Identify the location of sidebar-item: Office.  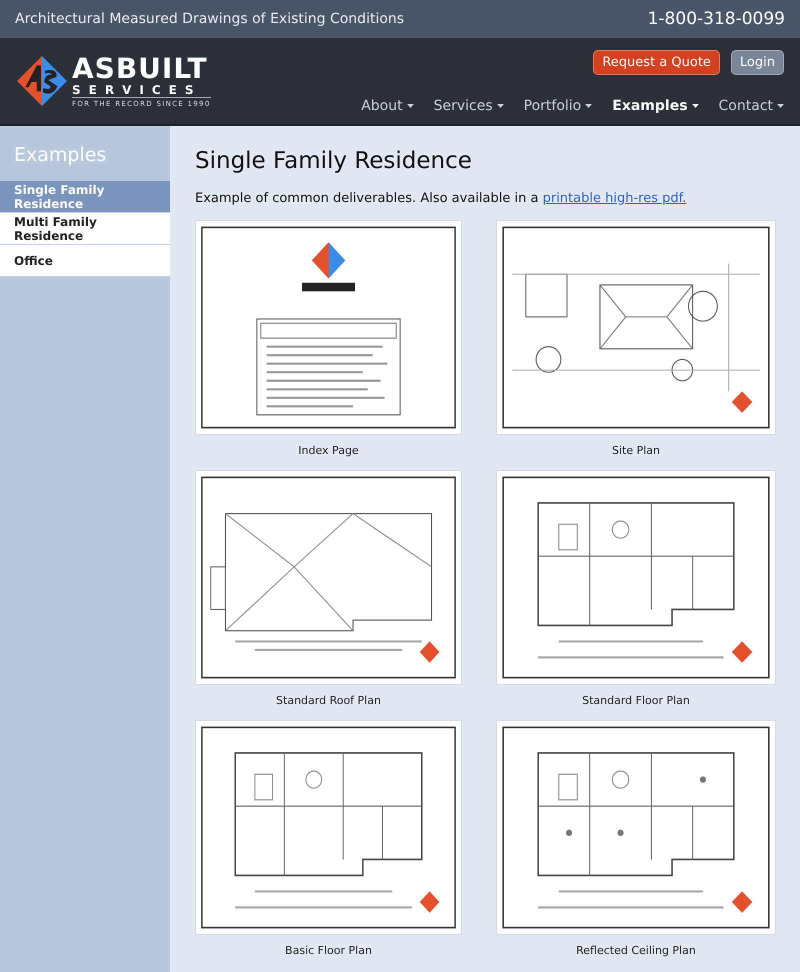
(85, 261).